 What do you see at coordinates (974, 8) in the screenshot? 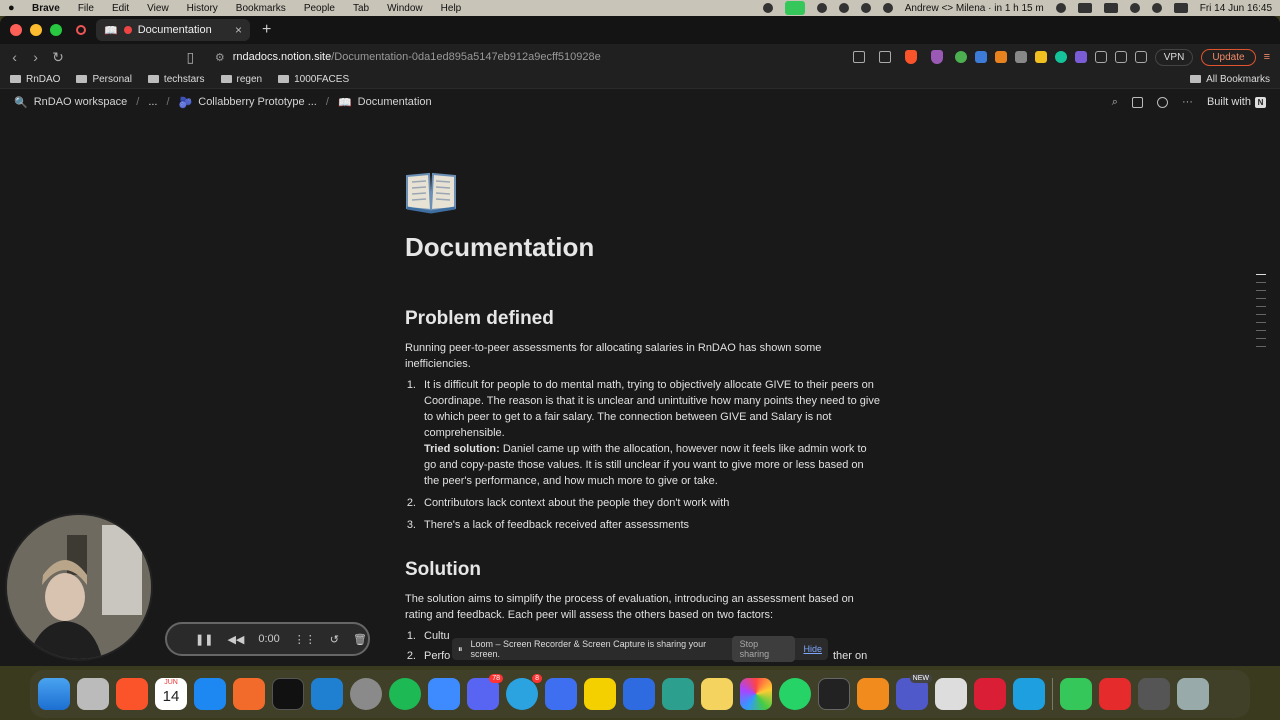
I see `calendar-event-status: Andrew <> Milena · in 1 h 15 m` at bounding box center [974, 8].